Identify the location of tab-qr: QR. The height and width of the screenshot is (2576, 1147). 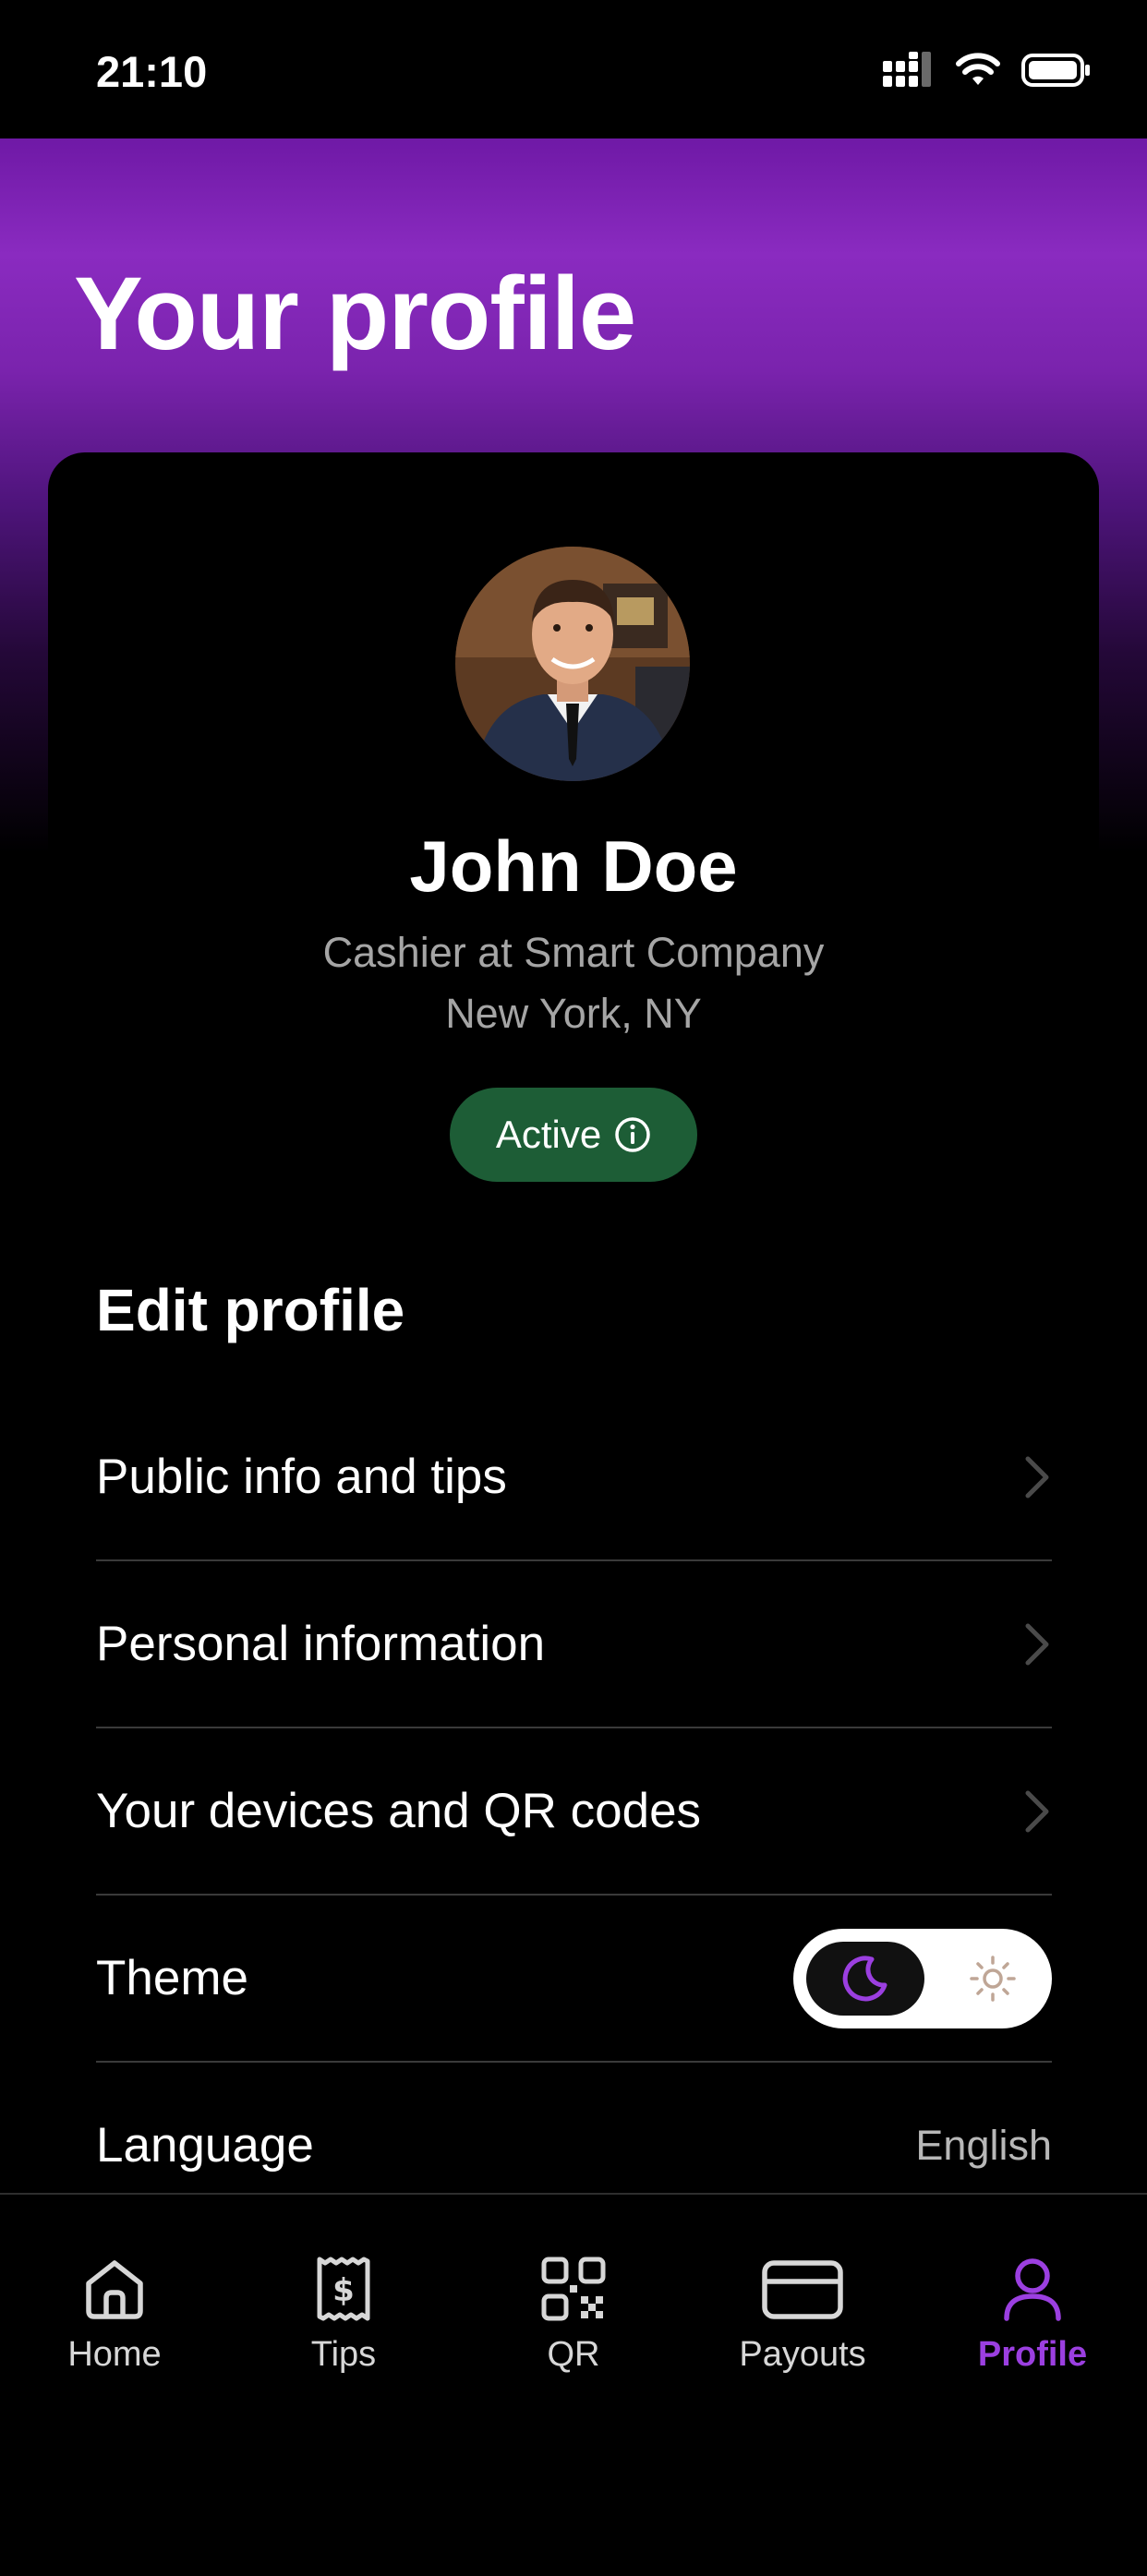
(573, 2287).